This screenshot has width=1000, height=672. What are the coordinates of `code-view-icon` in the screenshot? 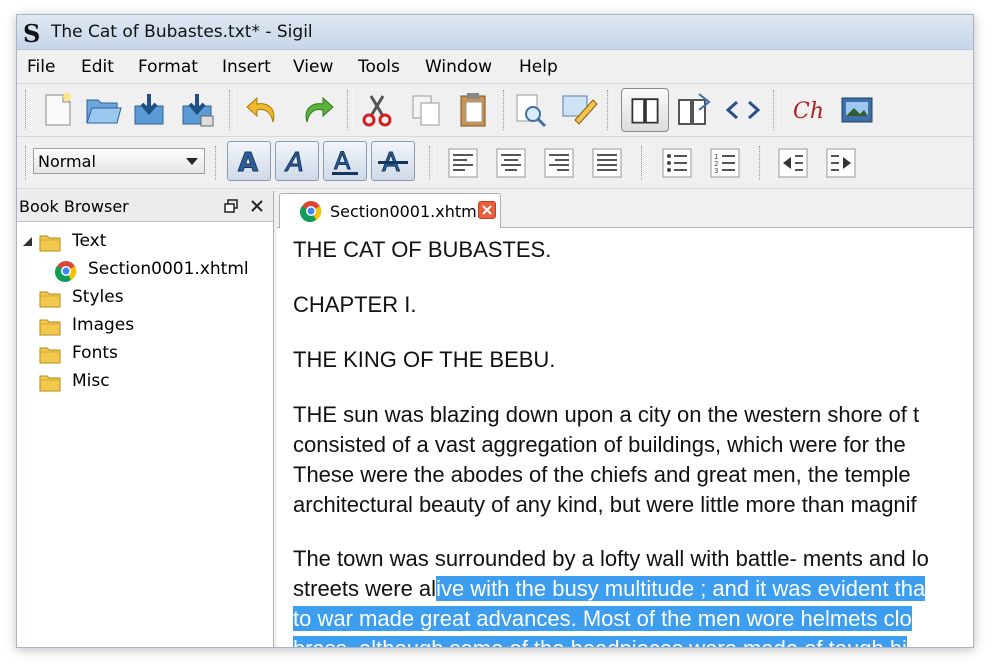 It's located at (743, 110).